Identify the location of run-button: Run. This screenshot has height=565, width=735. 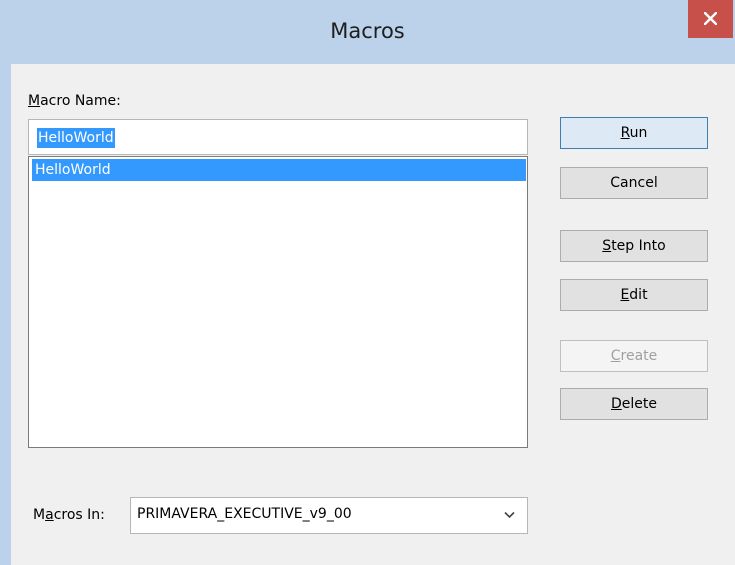
(634, 133).